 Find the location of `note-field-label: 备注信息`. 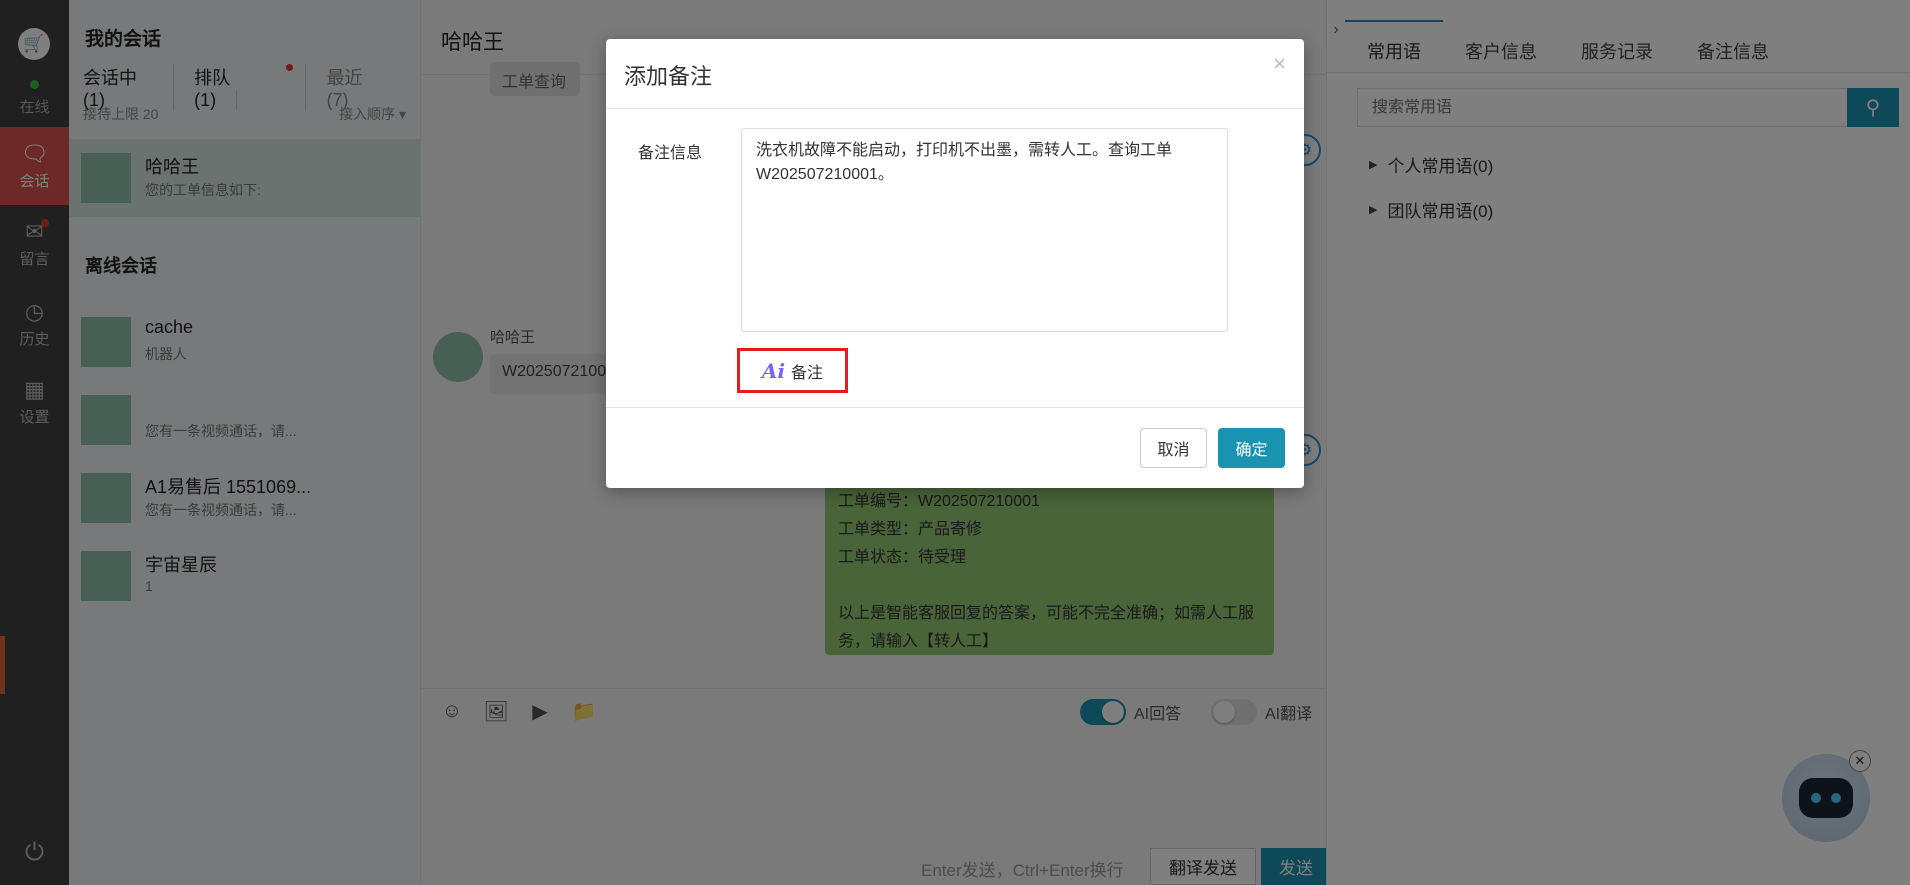

note-field-label: 备注信息 is located at coordinates (670, 153).